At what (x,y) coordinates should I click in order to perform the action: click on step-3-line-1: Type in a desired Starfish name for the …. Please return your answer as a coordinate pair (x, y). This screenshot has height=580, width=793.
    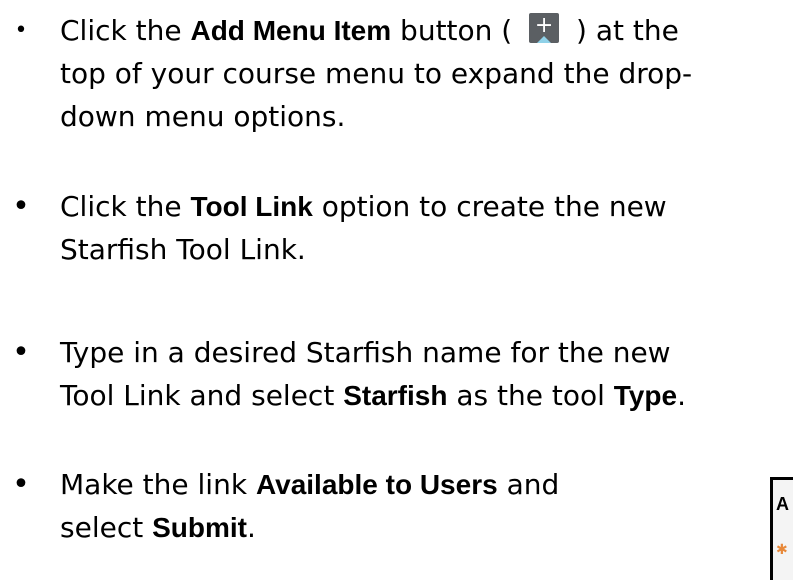
    Looking at the image, I should click on (365, 352).